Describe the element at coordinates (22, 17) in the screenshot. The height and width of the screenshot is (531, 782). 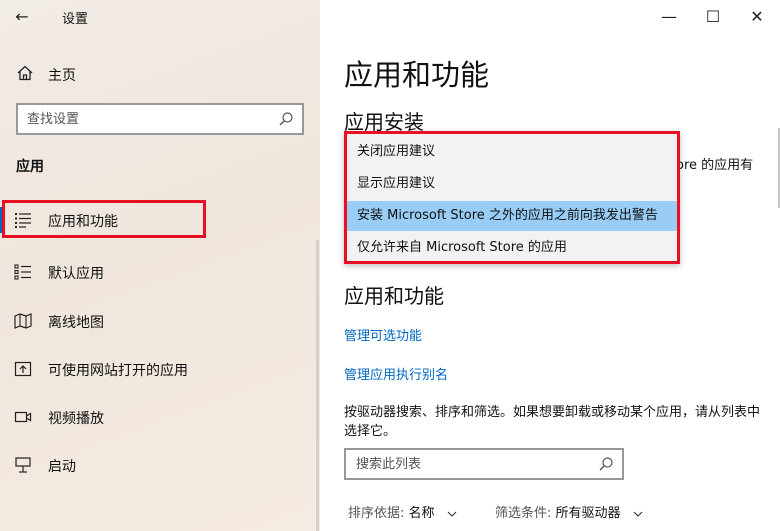
I see `back-button: ←` at that location.